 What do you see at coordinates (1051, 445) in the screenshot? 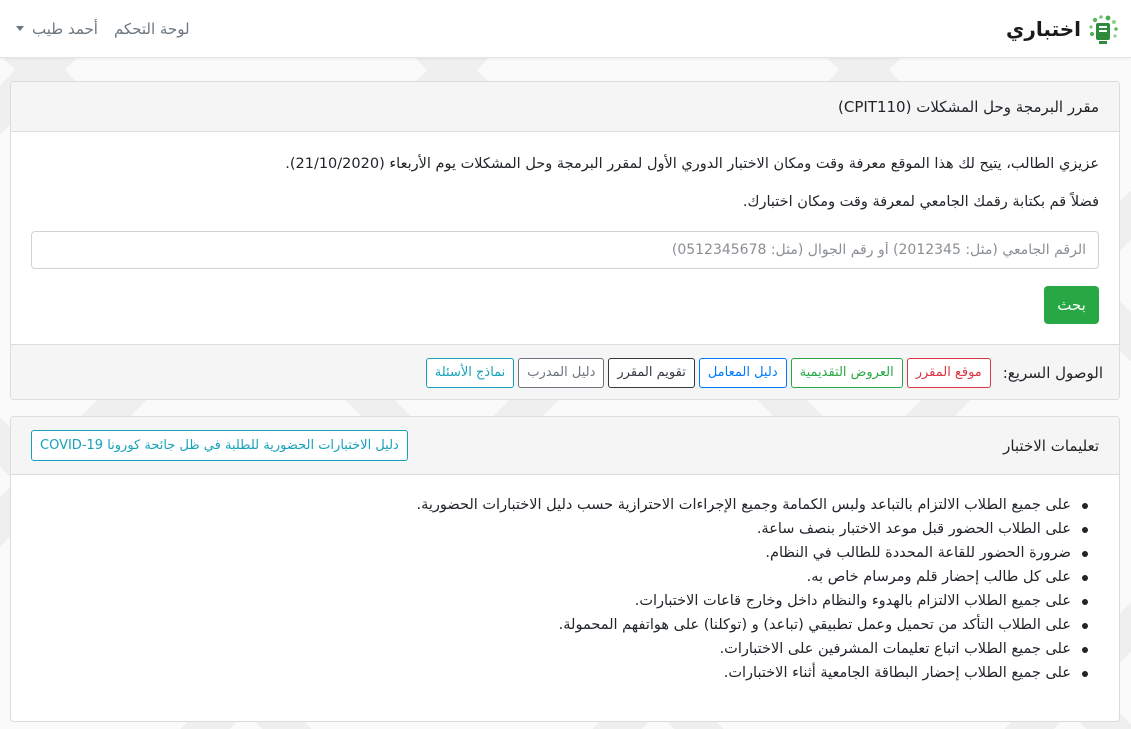
I see `instructions-title: تعليمات الاختبار` at bounding box center [1051, 445].